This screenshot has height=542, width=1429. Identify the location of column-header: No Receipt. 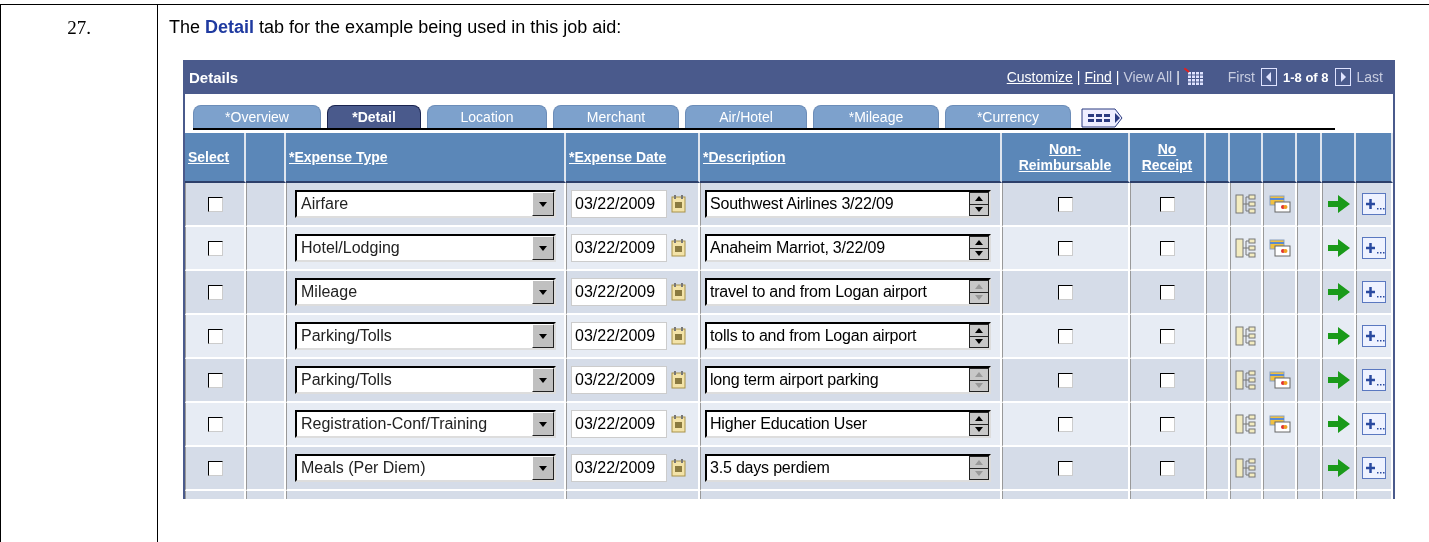
(1167, 157).